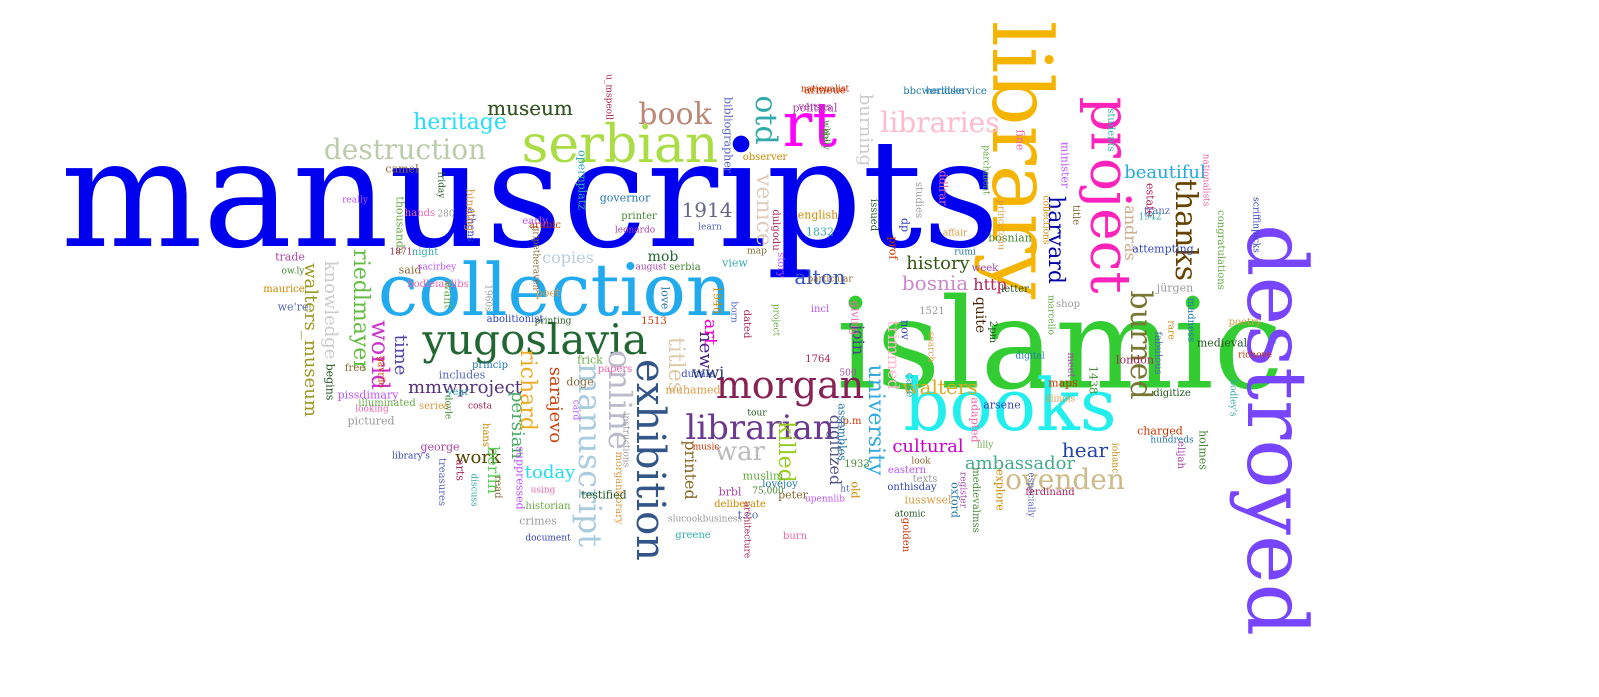 Image resolution: width=1599 pixels, height=697 pixels. I want to click on word-small-152: peter, so click(793, 495).